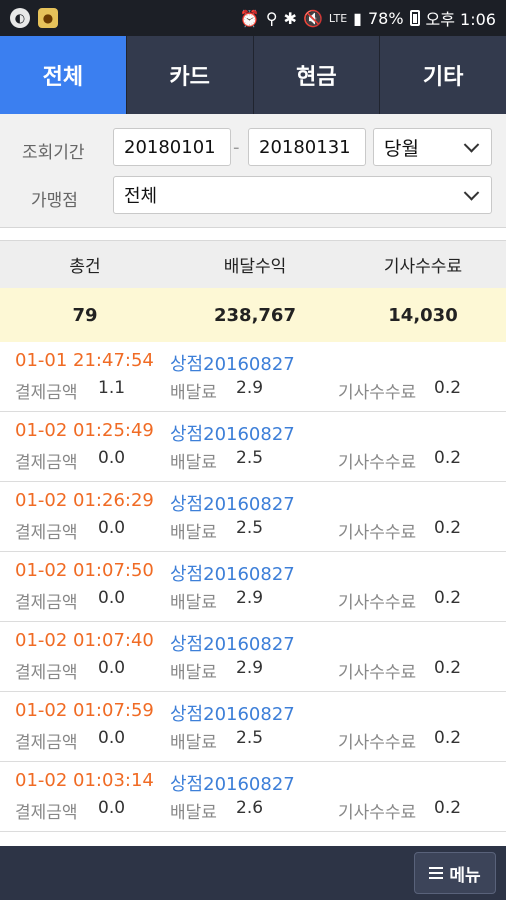  Describe the element at coordinates (34, 18) in the screenshot. I see `status-left: ◐ ●` at that location.